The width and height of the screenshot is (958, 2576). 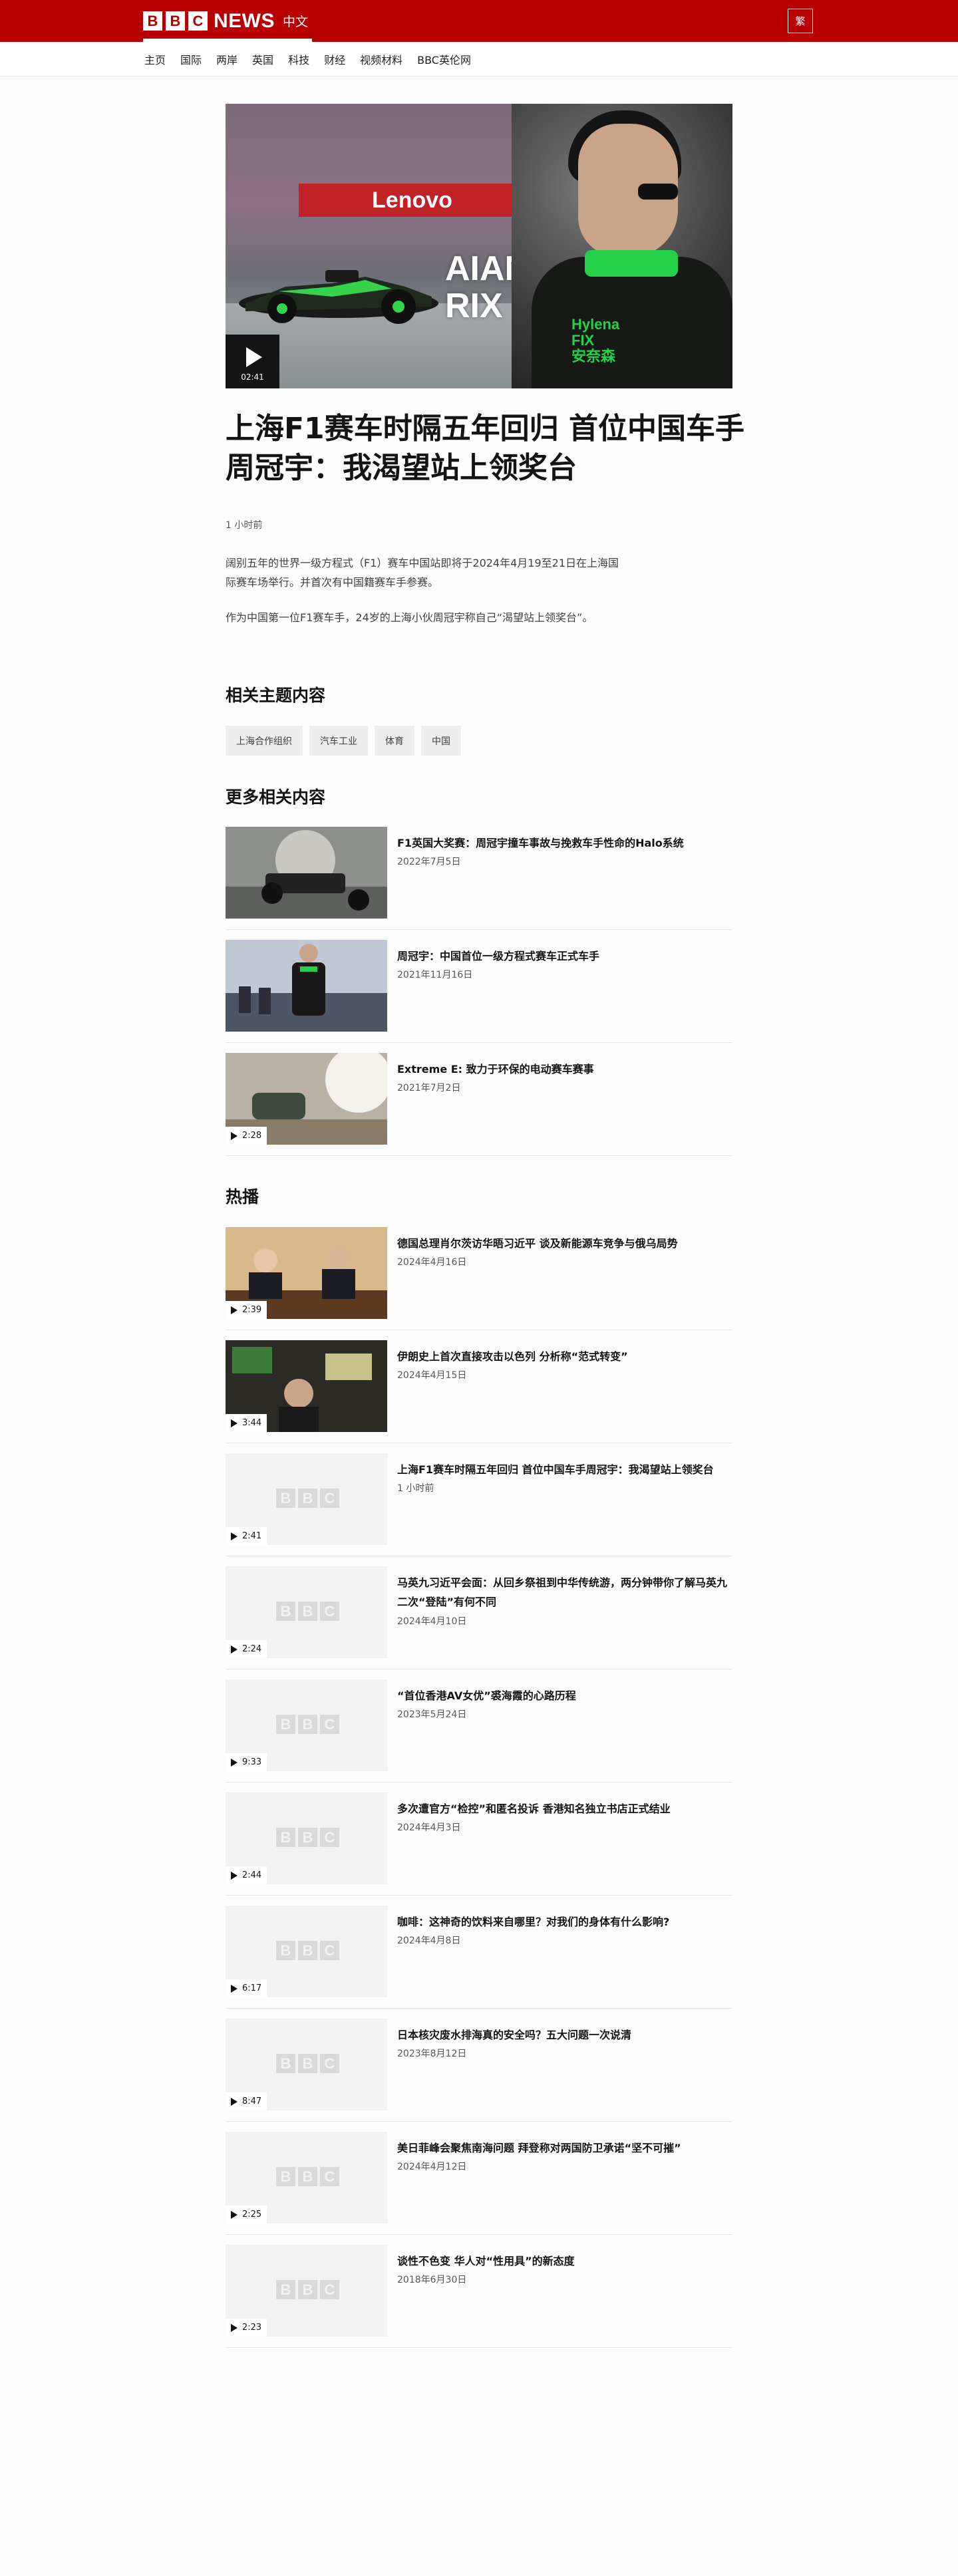 What do you see at coordinates (564, 2035) in the screenshot?
I see `list-item-title: 日本核灾废水排海真的安全吗？五大问题一次说清` at bounding box center [564, 2035].